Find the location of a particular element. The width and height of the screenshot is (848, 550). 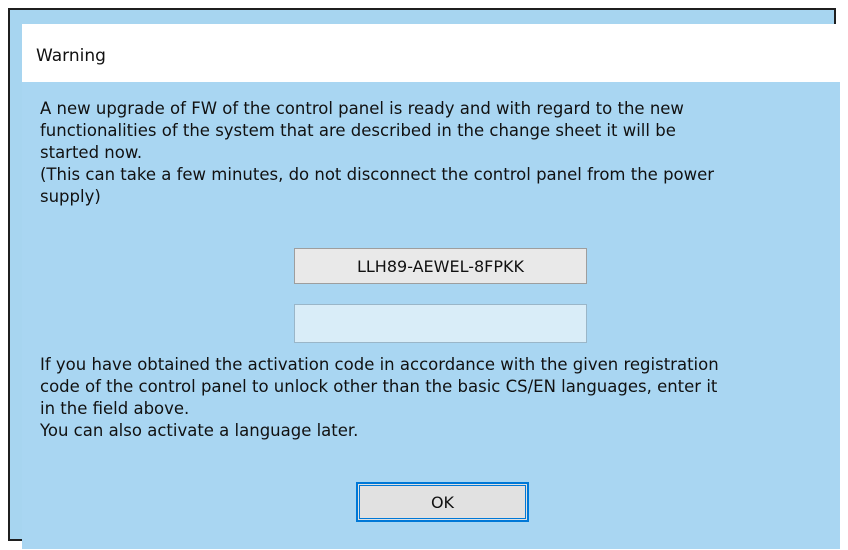

activation-code-input is located at coordinates (440, 323).